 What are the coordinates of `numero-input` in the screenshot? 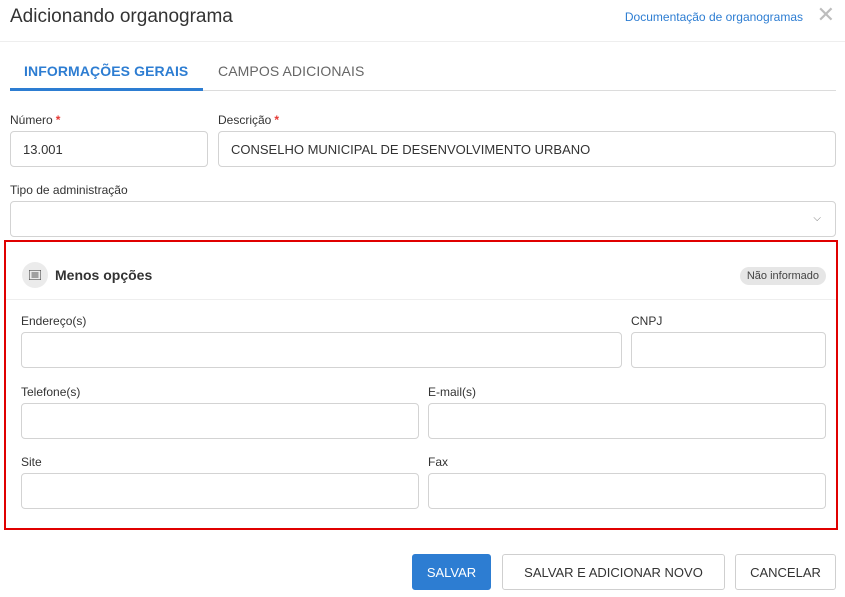 It's located at (109, 149).